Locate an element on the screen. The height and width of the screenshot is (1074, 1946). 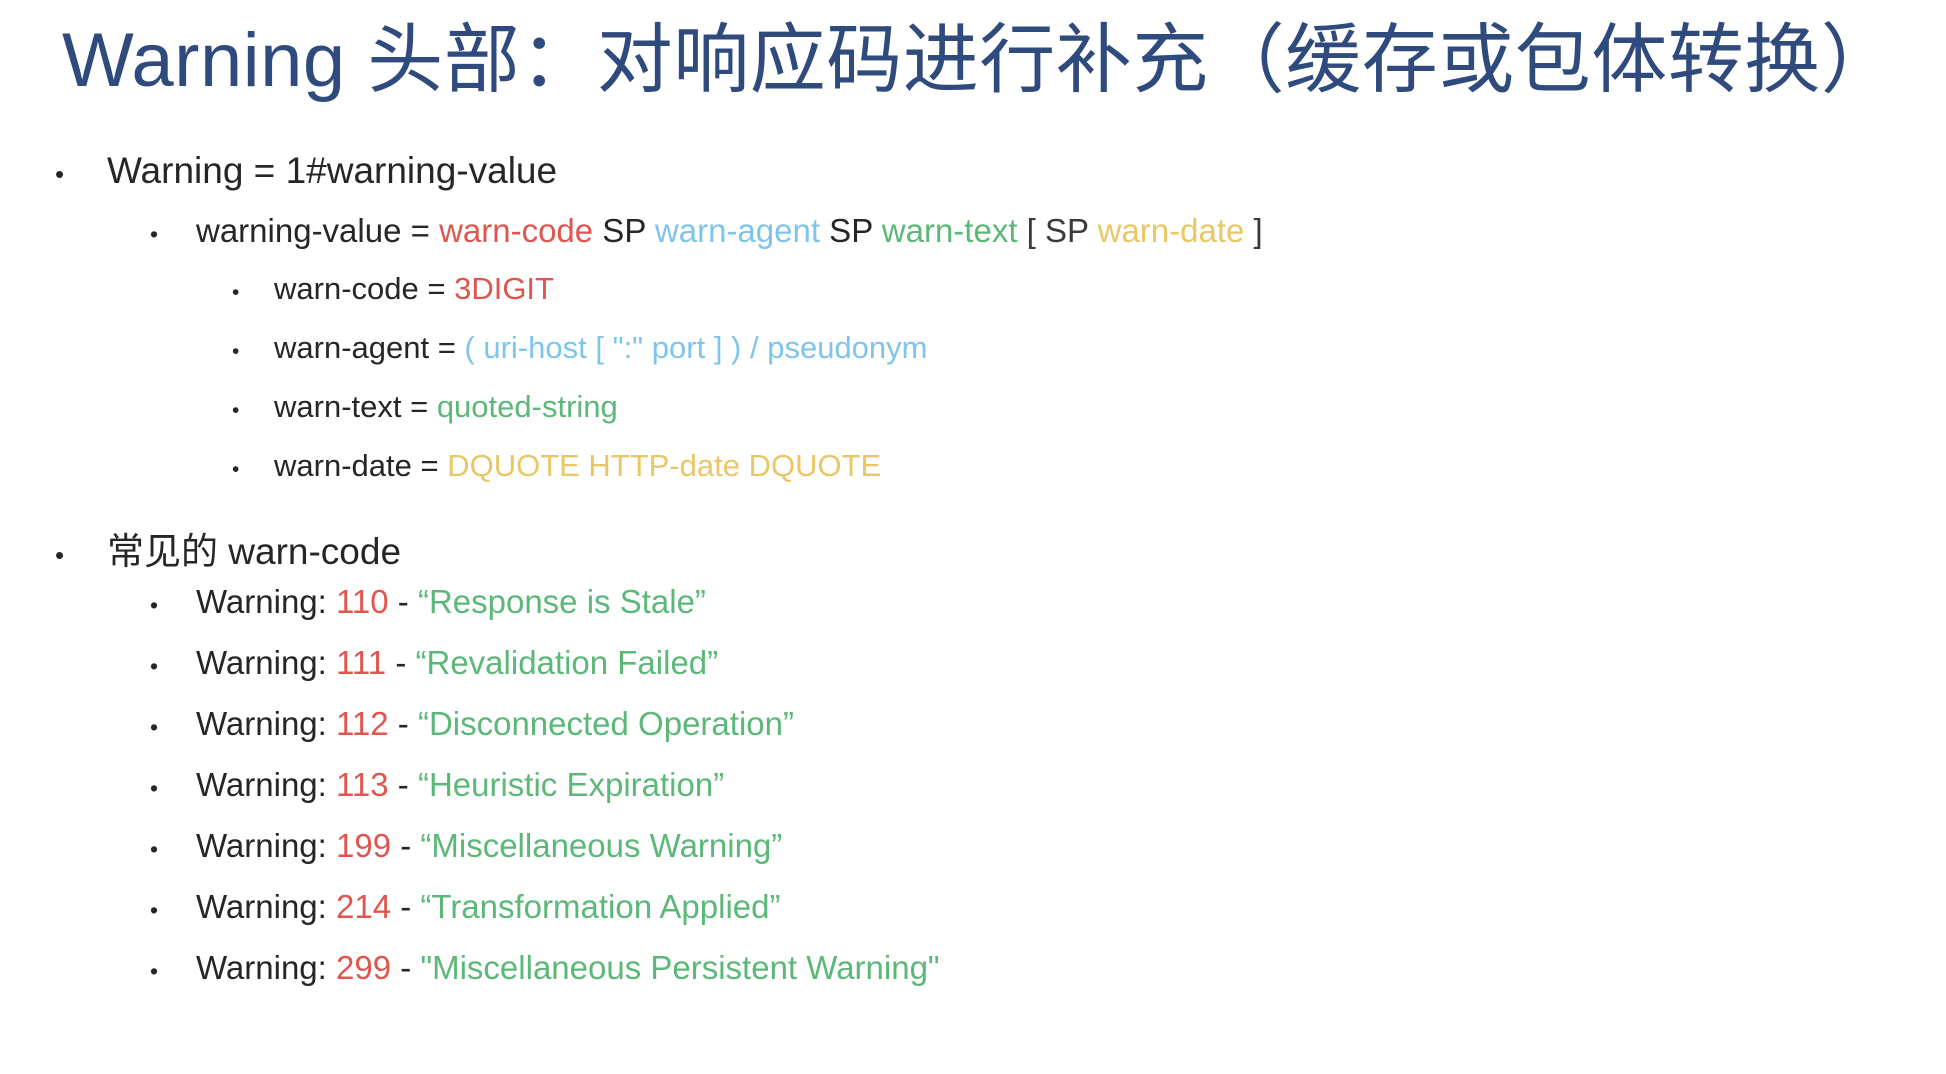
warning-code-line: Warning: 199 - “Miscellaneous Warning” is located at coordinates (489, 846).